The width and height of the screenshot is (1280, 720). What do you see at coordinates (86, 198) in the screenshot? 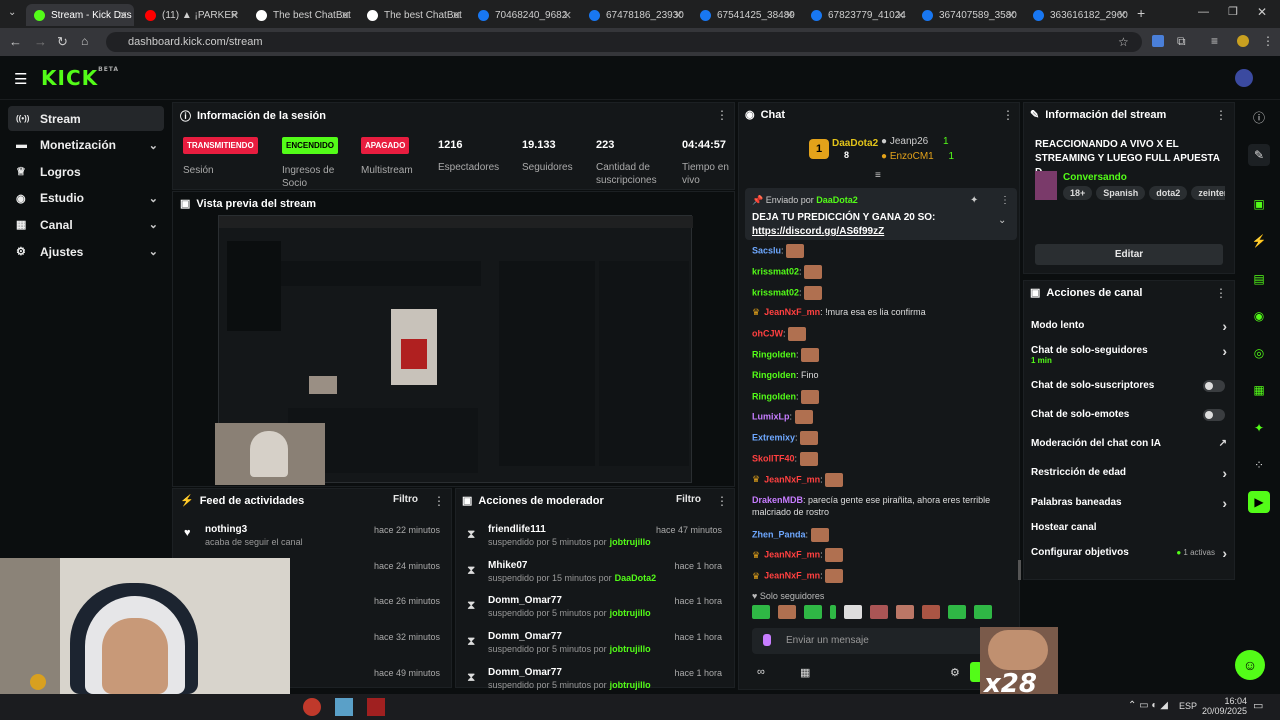
I see `sidebar-item-3: ◉ Estudio ⌄` at bounding box center [86, 198].